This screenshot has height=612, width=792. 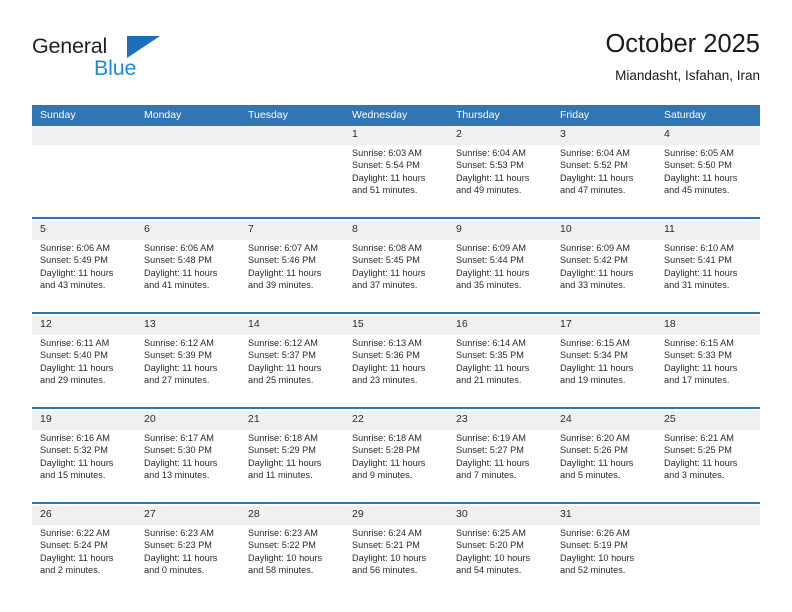 What do you see at coordinates (593, 190) in the screenshot?
I see `daylight-text-line2: and 47 minutes.` at bounding box center [593, 190].